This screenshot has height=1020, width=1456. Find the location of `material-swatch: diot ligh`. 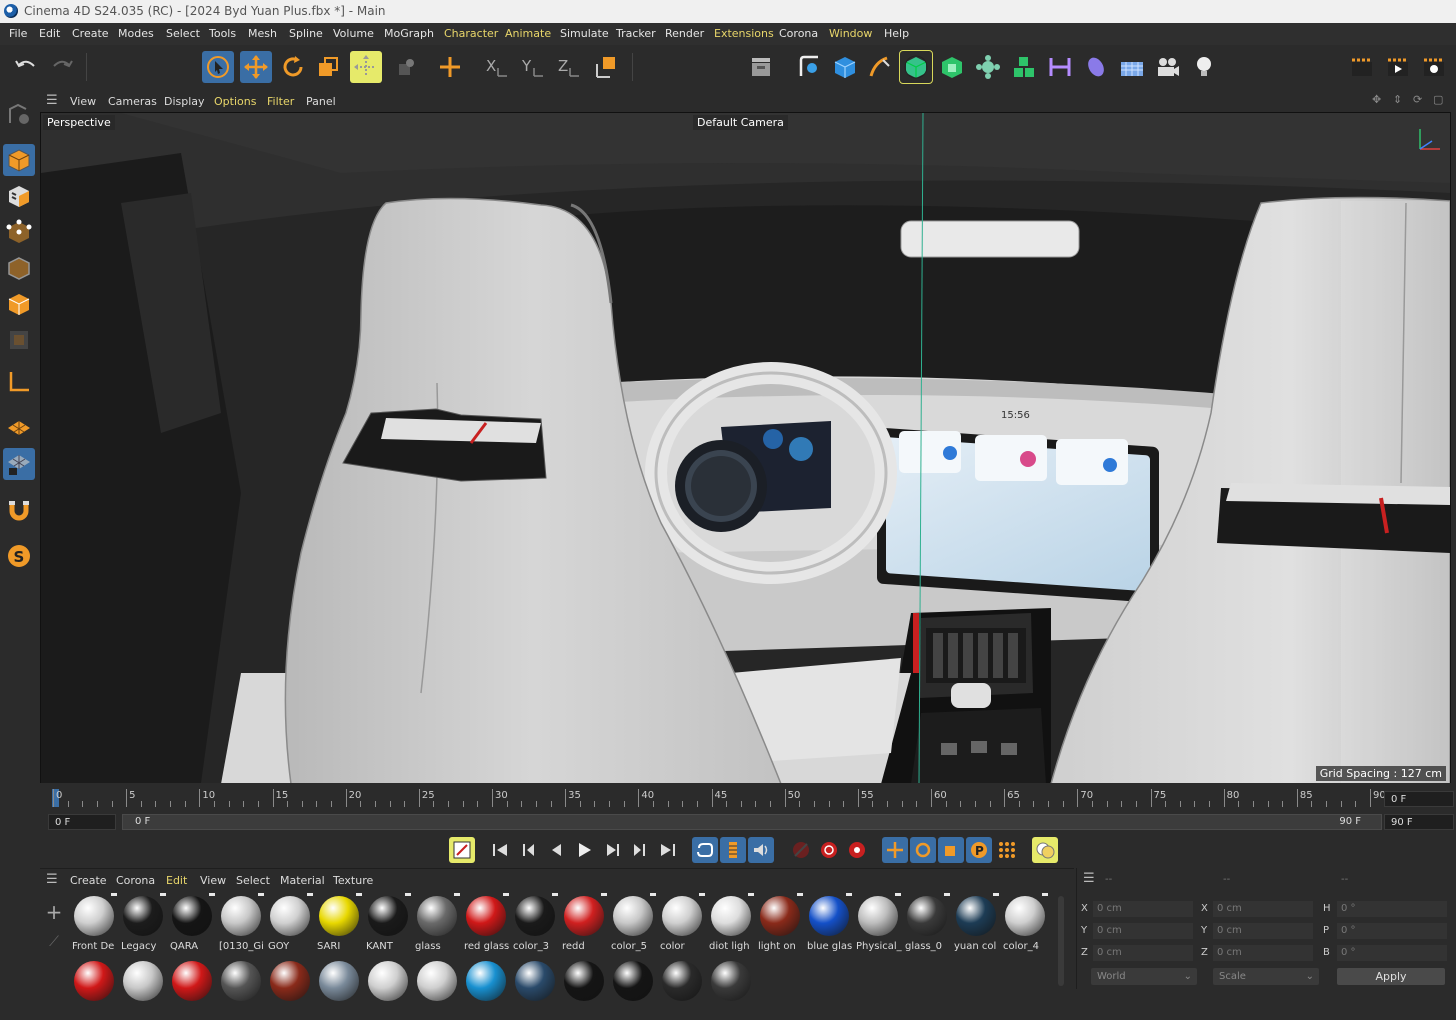

material-swatch: diot ligh is located at coordinates (732, 924).